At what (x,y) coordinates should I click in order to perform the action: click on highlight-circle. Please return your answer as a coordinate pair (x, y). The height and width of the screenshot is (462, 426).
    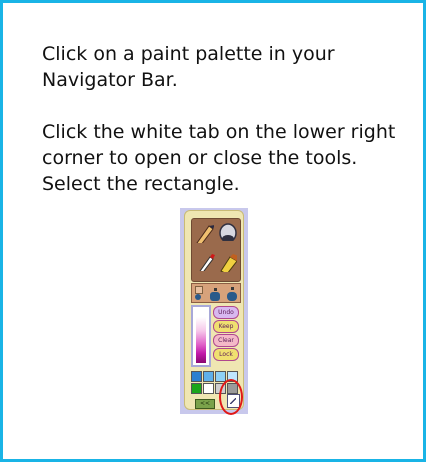
    Looking at the image, I should click on (231, 397).